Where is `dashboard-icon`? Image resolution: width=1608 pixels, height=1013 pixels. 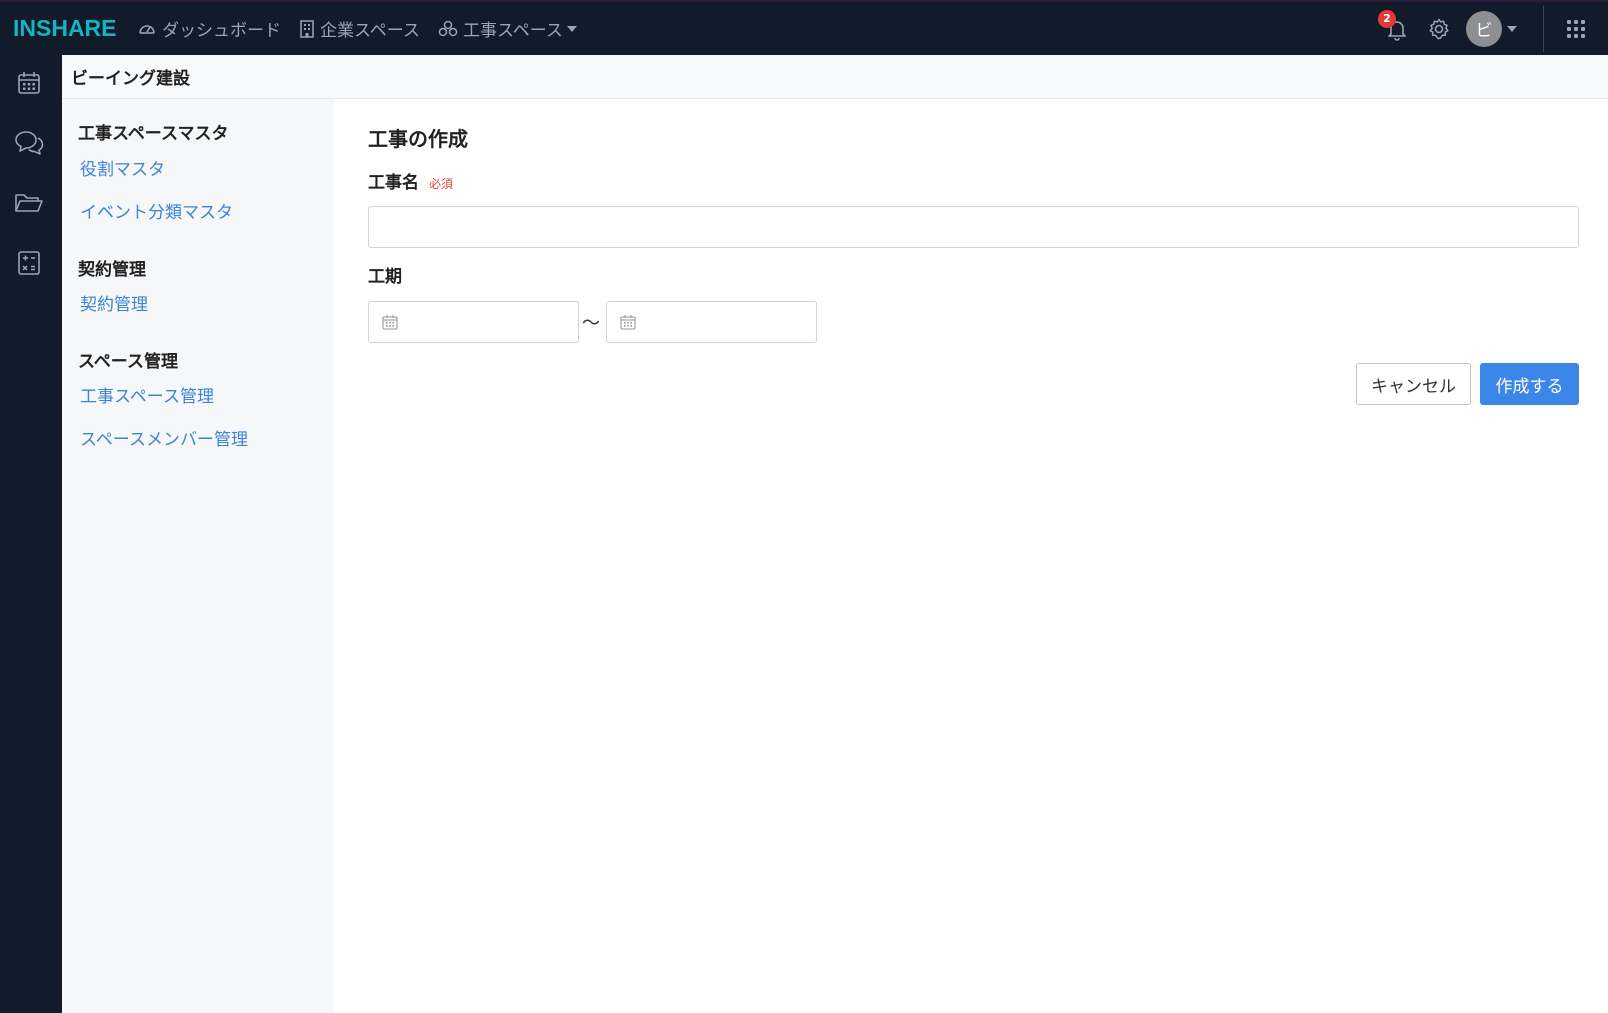
dashboard-icon is located at coordinates (147, 29).